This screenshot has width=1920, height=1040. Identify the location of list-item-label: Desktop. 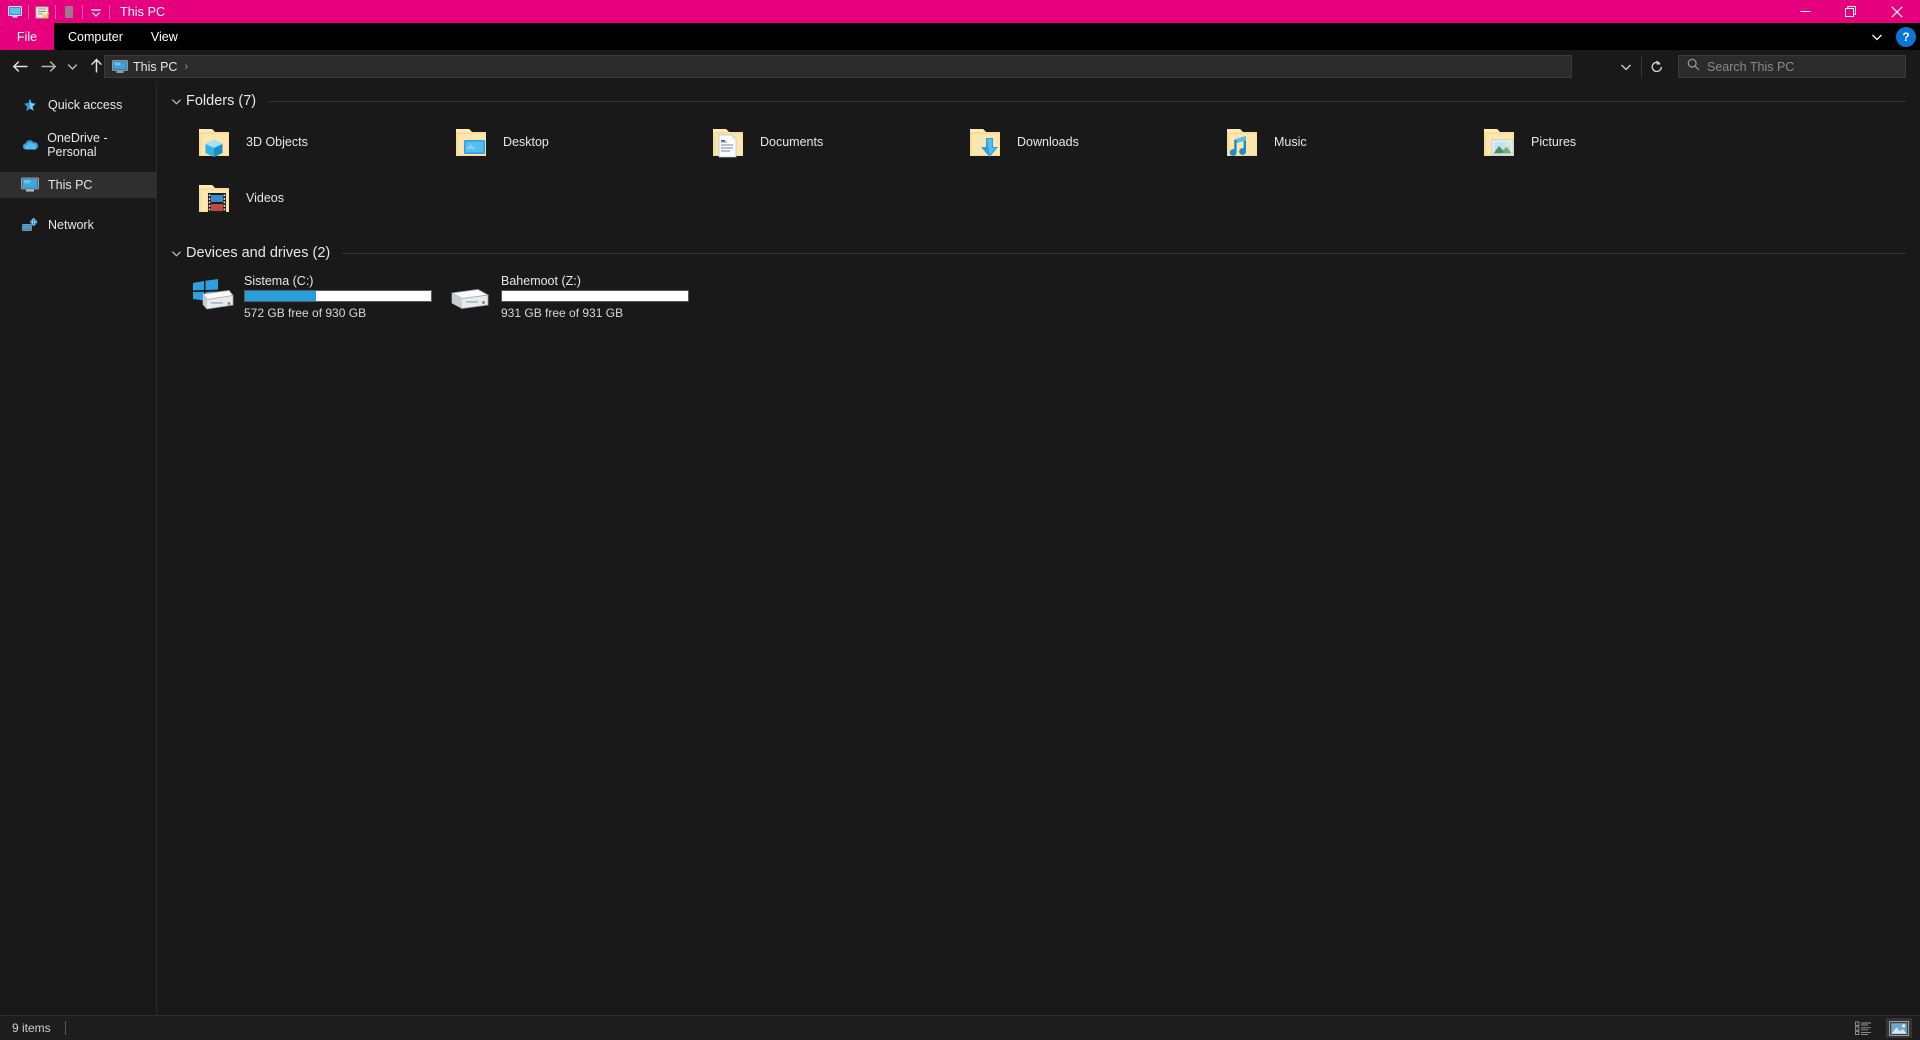
(526, 142).